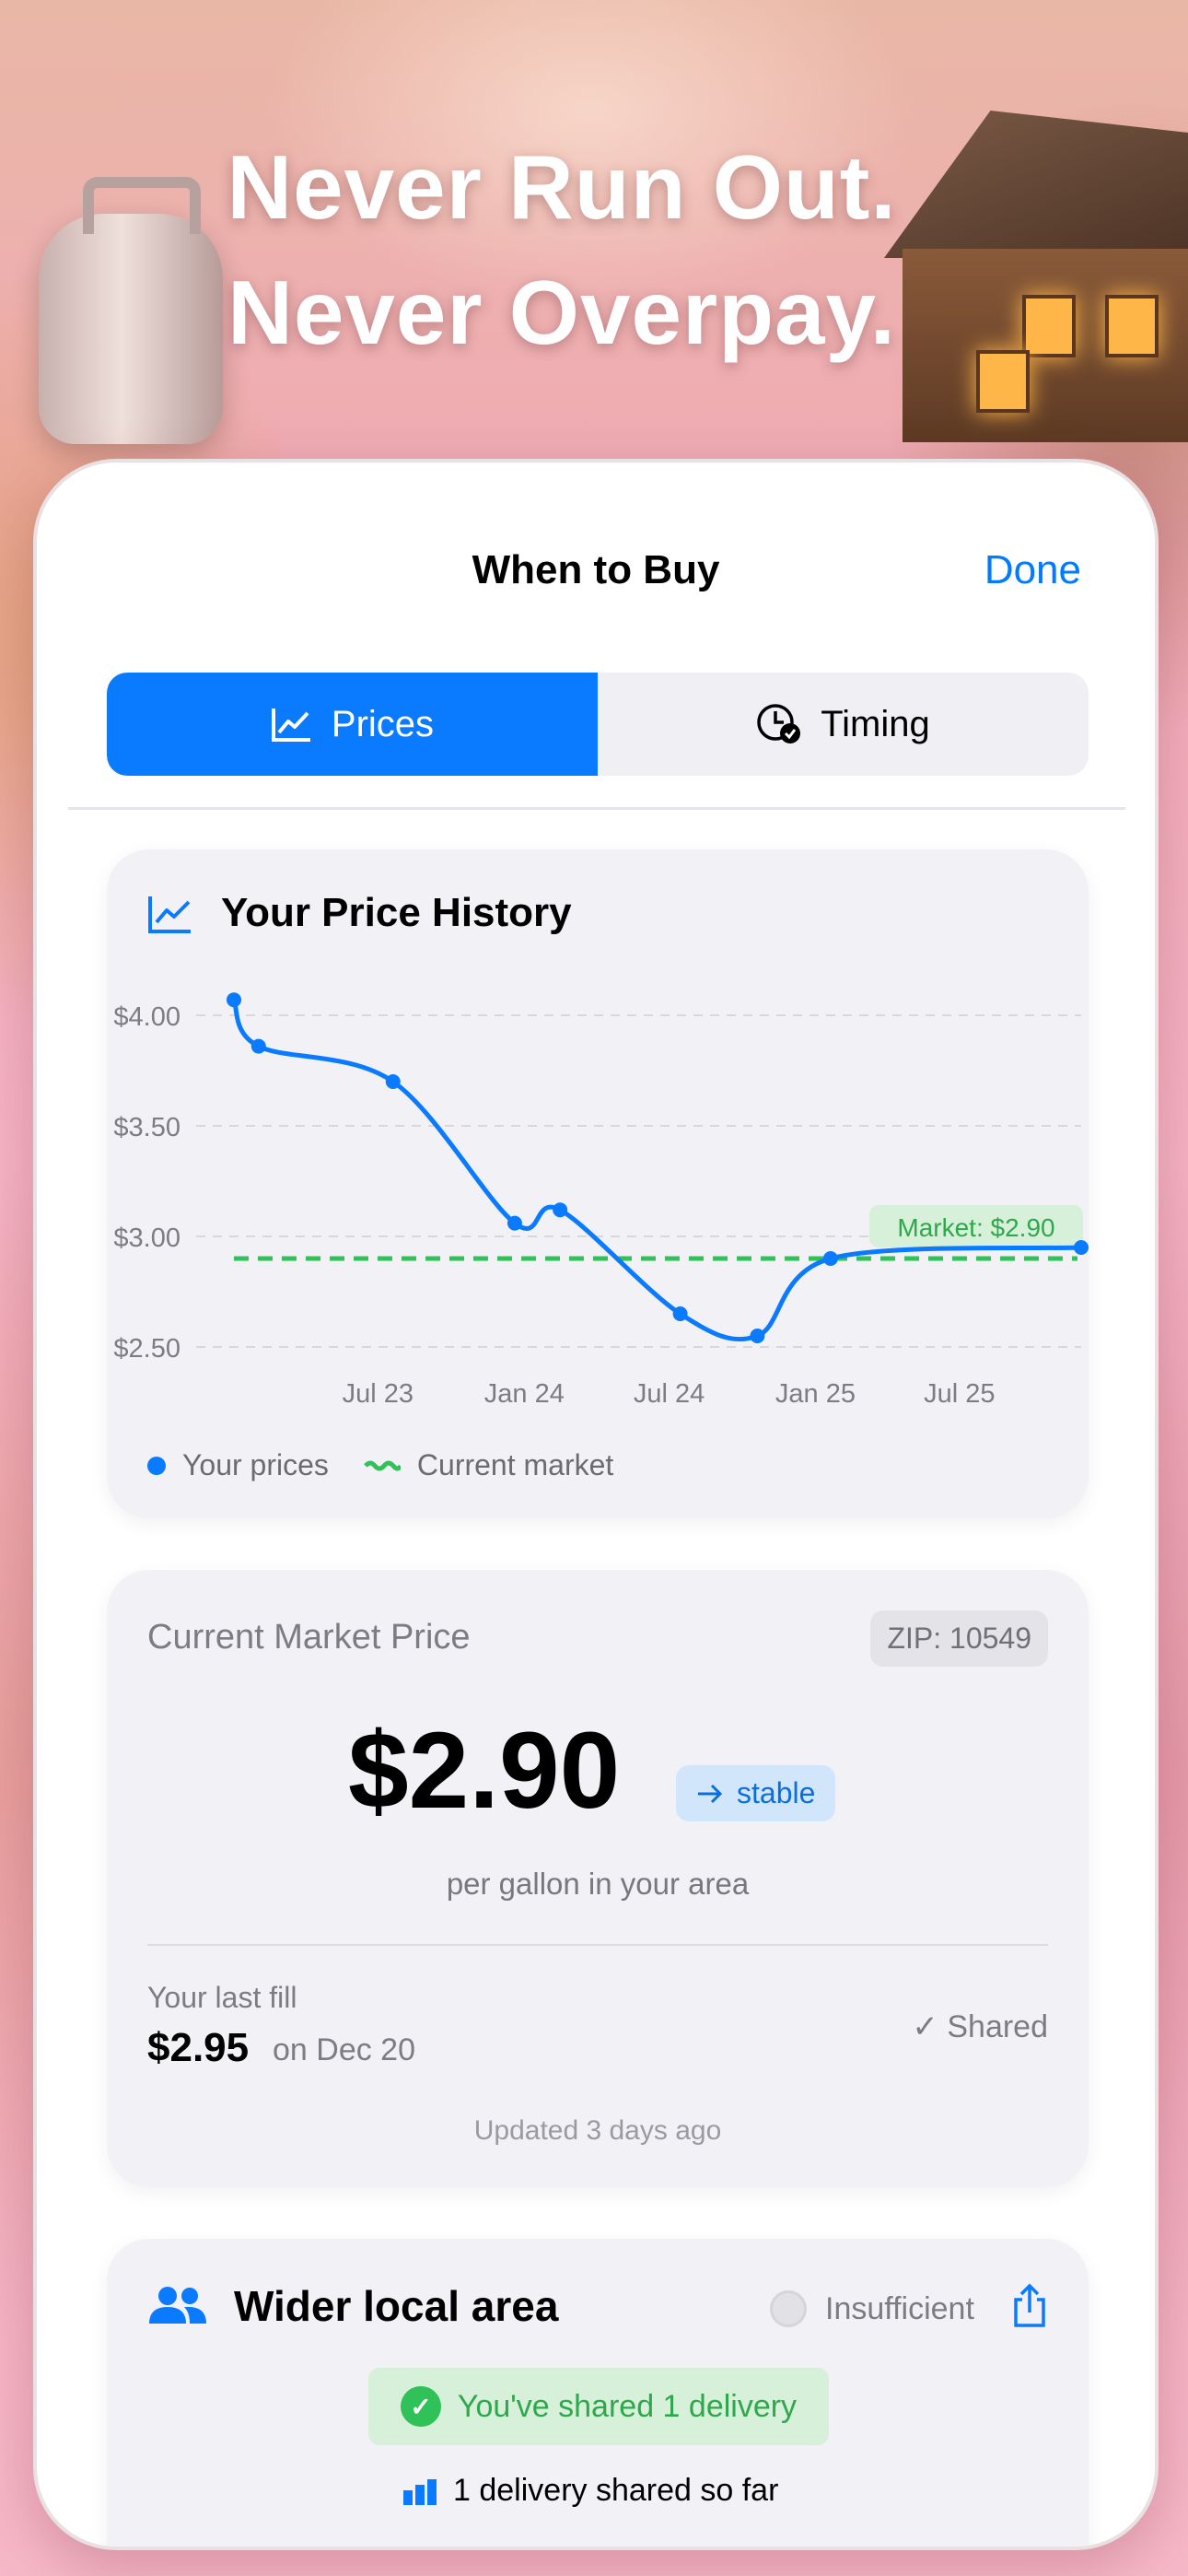 Image resolution: width=1188 pixels, height=2576 pixels. What do you see at coordinates (1032, 570) in the screenshot?
I see `done-button: Done` at bounding box center [1032, 570].